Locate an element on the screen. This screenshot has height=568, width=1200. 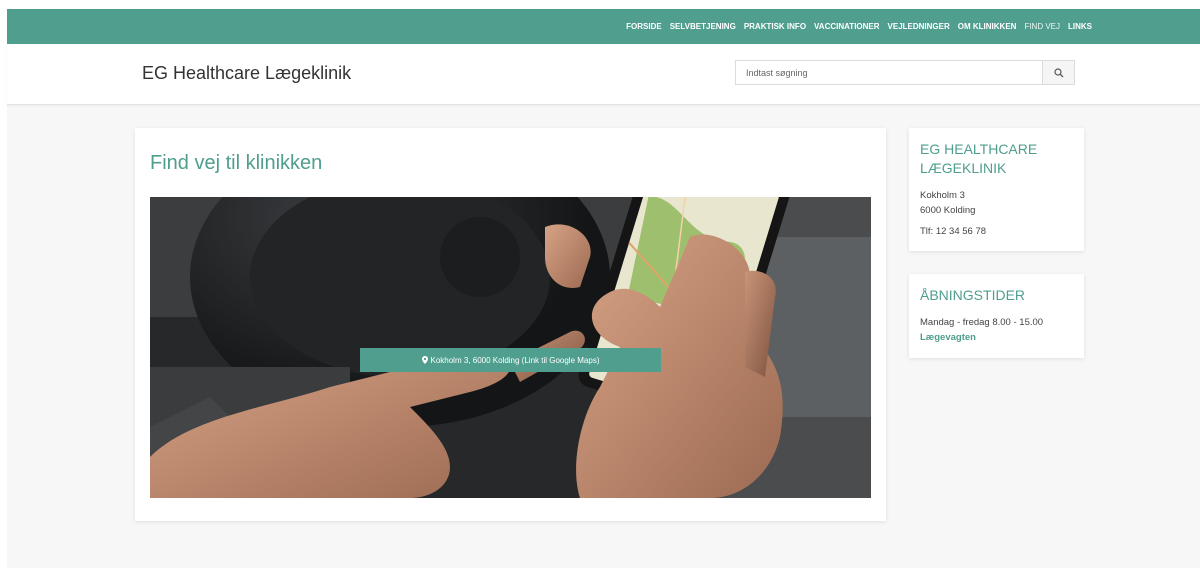
clinic-address-line2: 6000 Kolding is located at coordinates (948, 210).